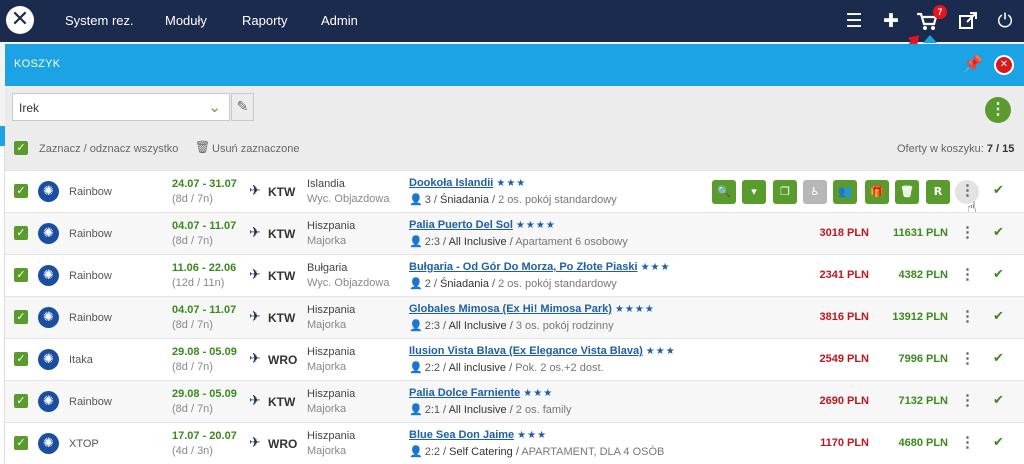  I want to click on hotel-name: Dookoła Islandii, so click(451, 183).